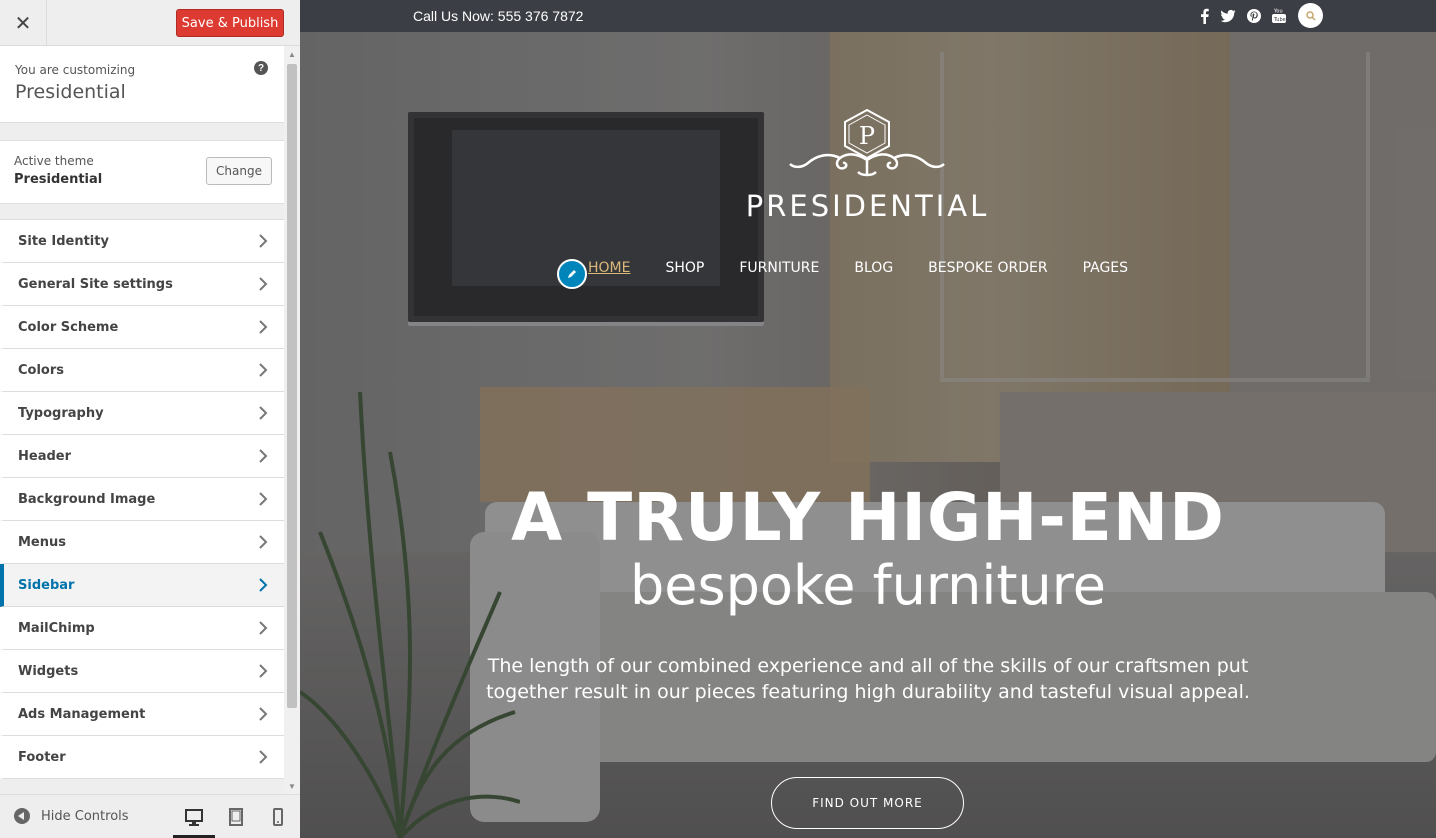 The height and width of the screenshot is (838, 1436). Describe the element at coordinates (1205, 16) in the screenshot. I see `facebook-icon` at that location.